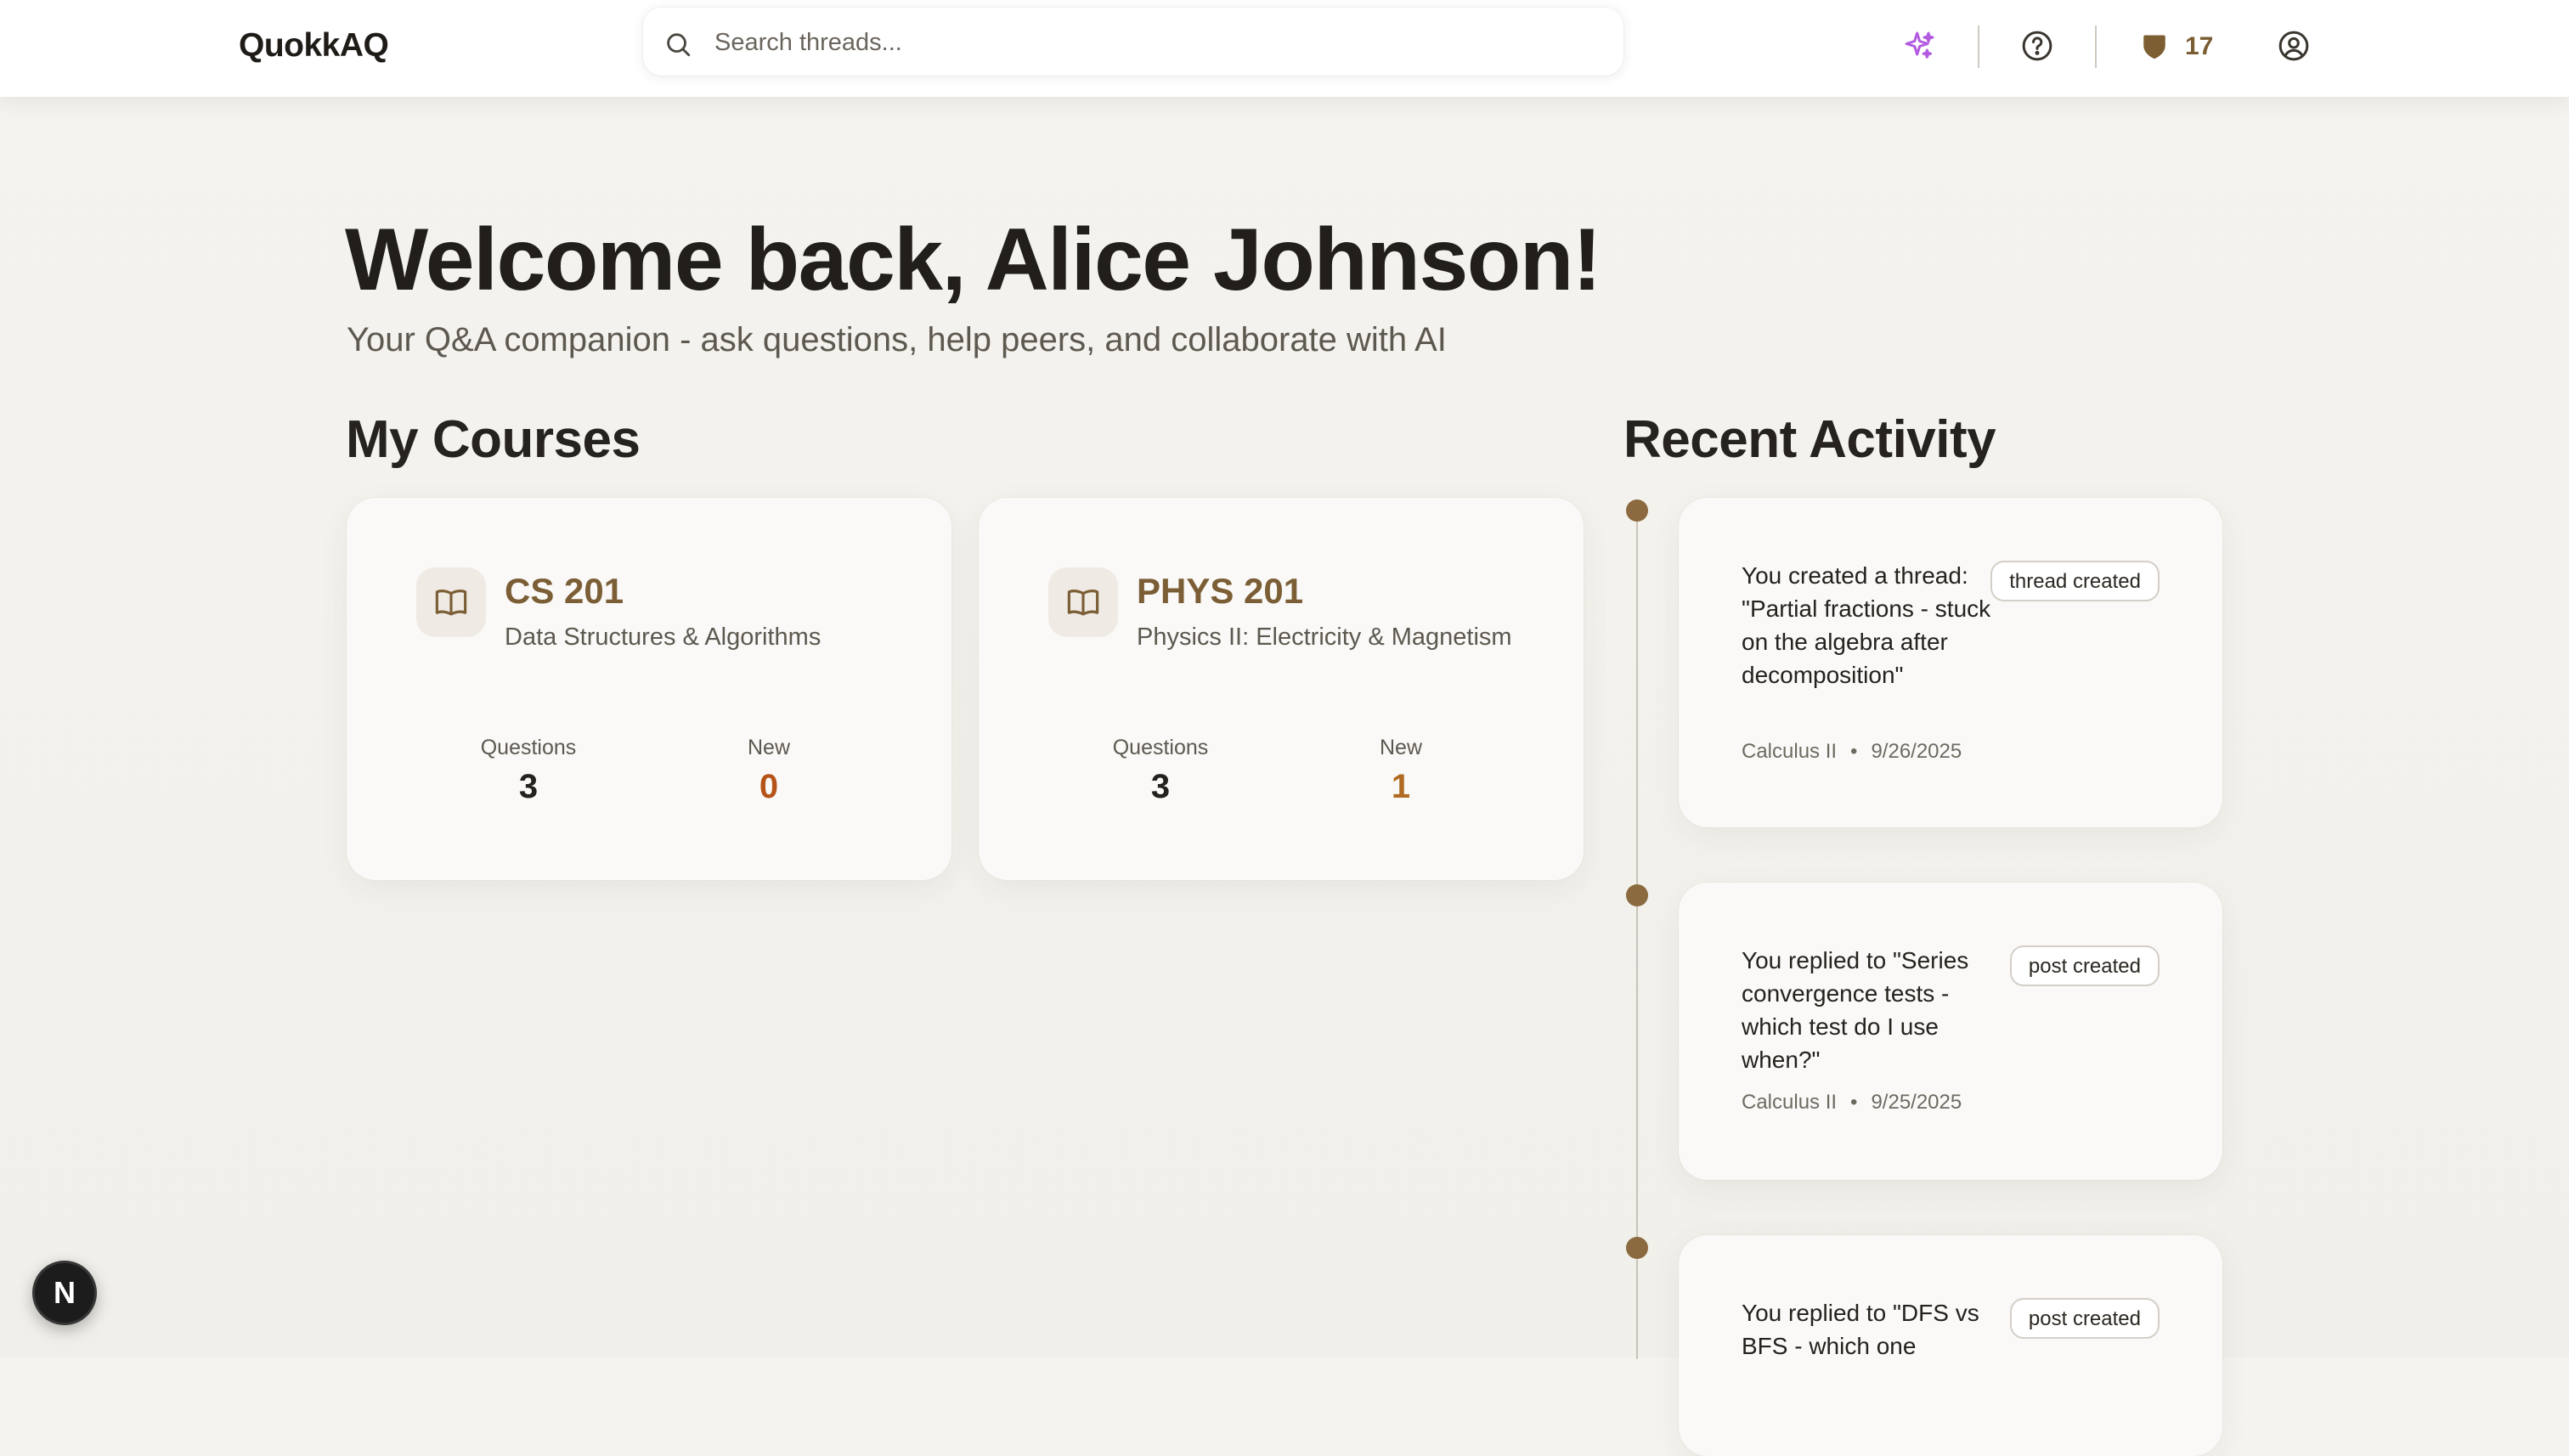  I want to click on activity-date: 9/25/2025, so click(1916, 1102).